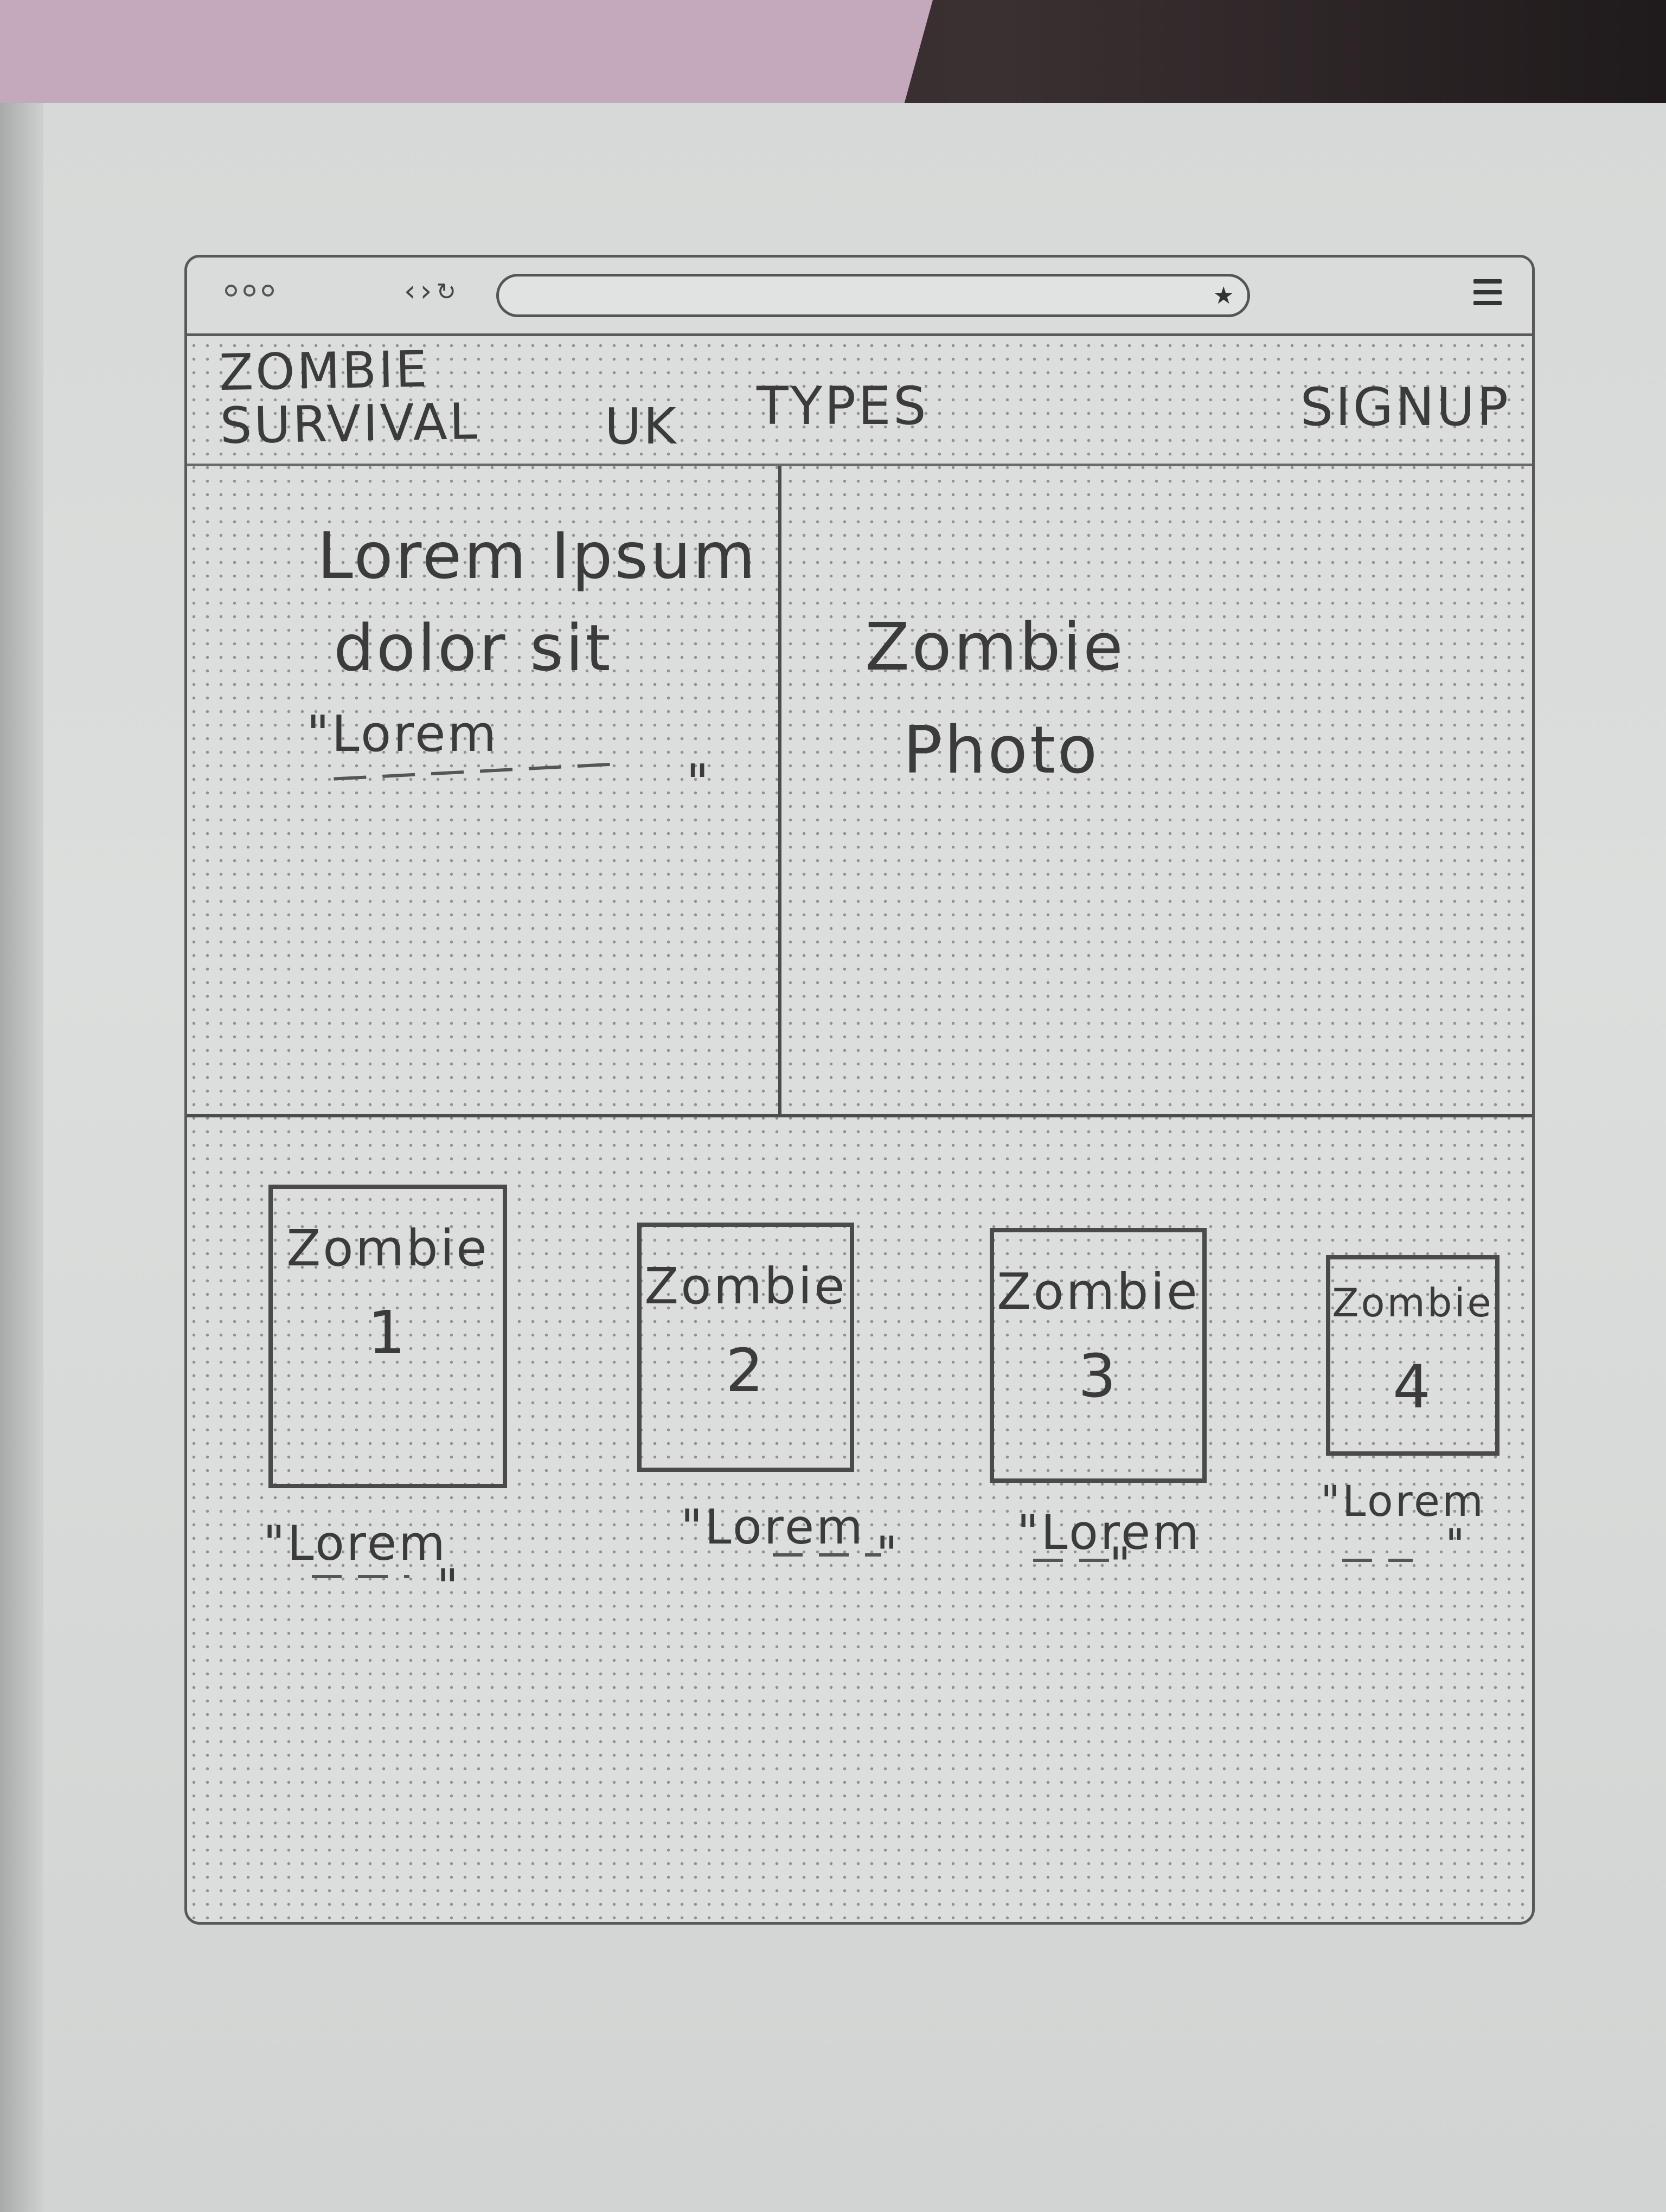  I want to click on site-header: ZOMBIE SURVIVAL UK TYPES SIGNUP, so click(859, 399).